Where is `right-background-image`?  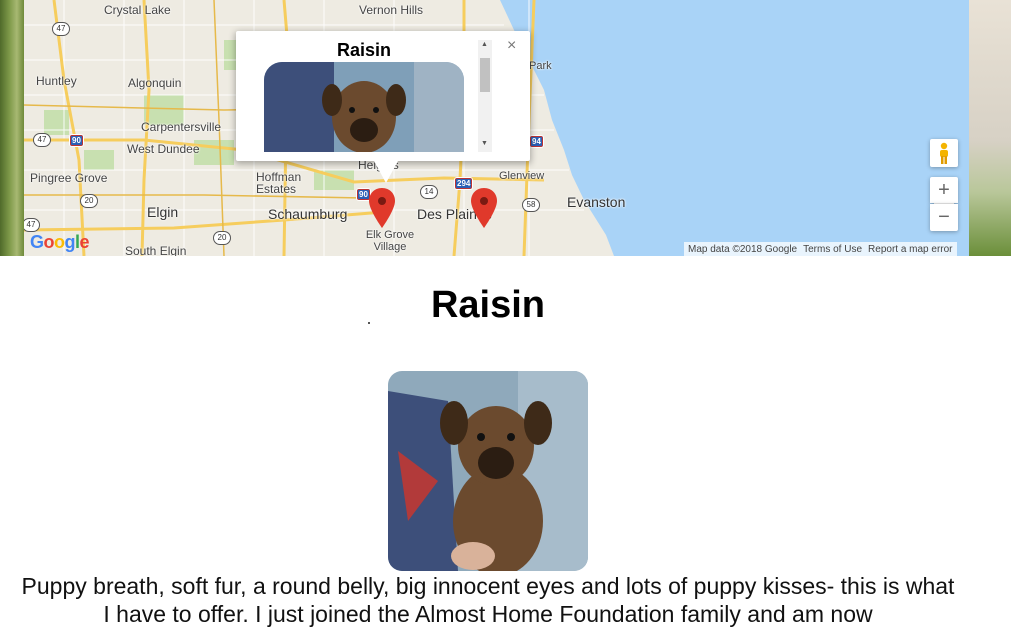 right-background-image is located at coordinates (990, 128).